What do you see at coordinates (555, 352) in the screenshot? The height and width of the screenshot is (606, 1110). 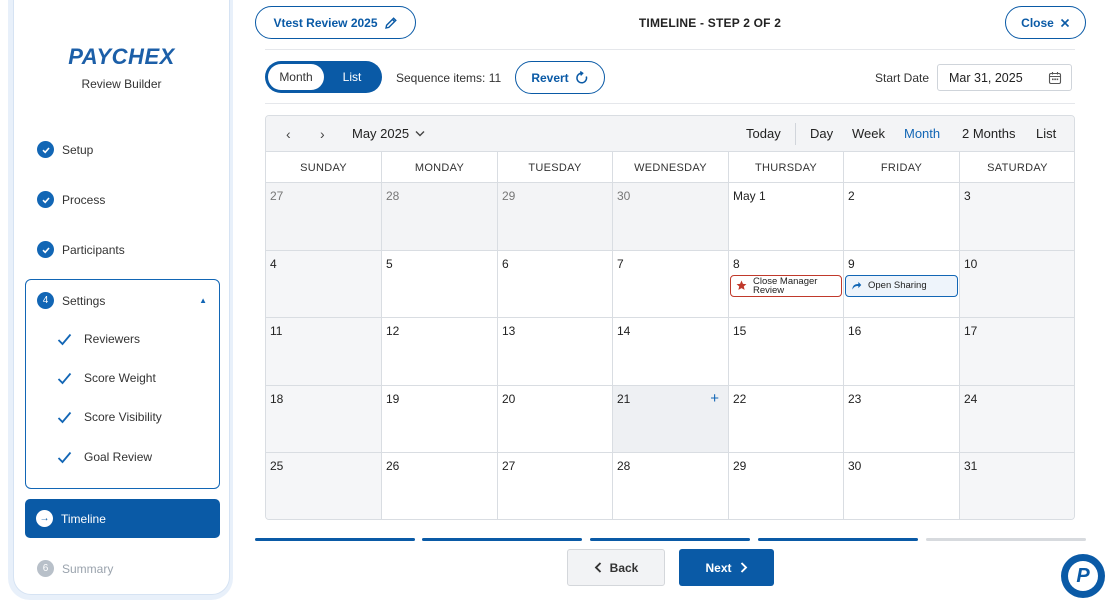 I see `day-cell: 13` at bounding box center [555, 352].